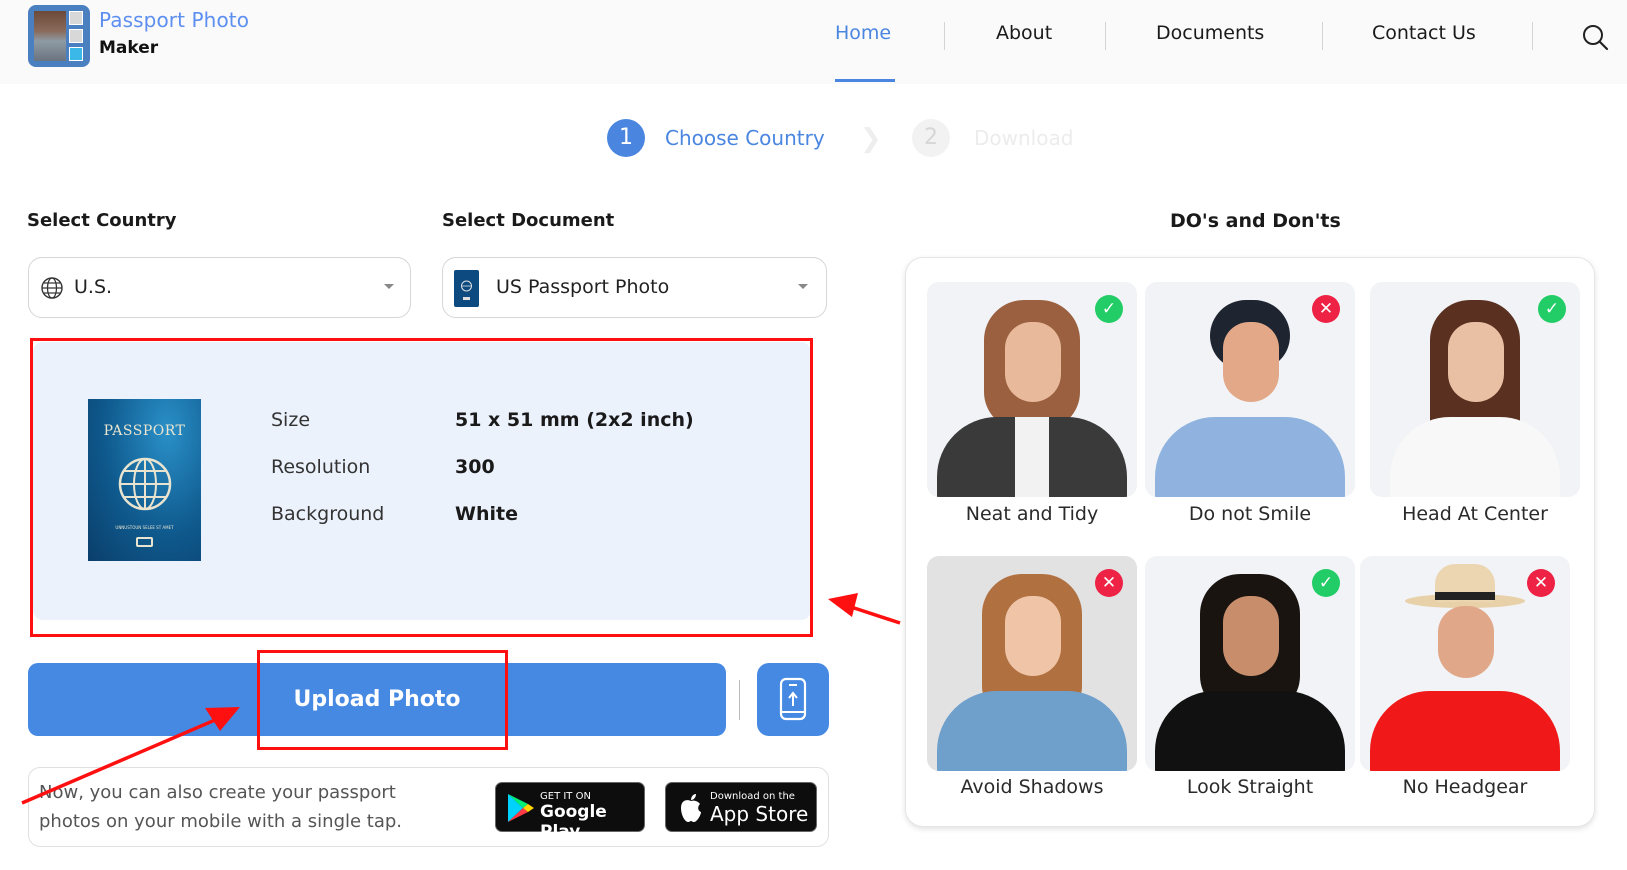 The height and width of the screenshot is (870, 1627). I want to click on button-divider, so click(739, 700).